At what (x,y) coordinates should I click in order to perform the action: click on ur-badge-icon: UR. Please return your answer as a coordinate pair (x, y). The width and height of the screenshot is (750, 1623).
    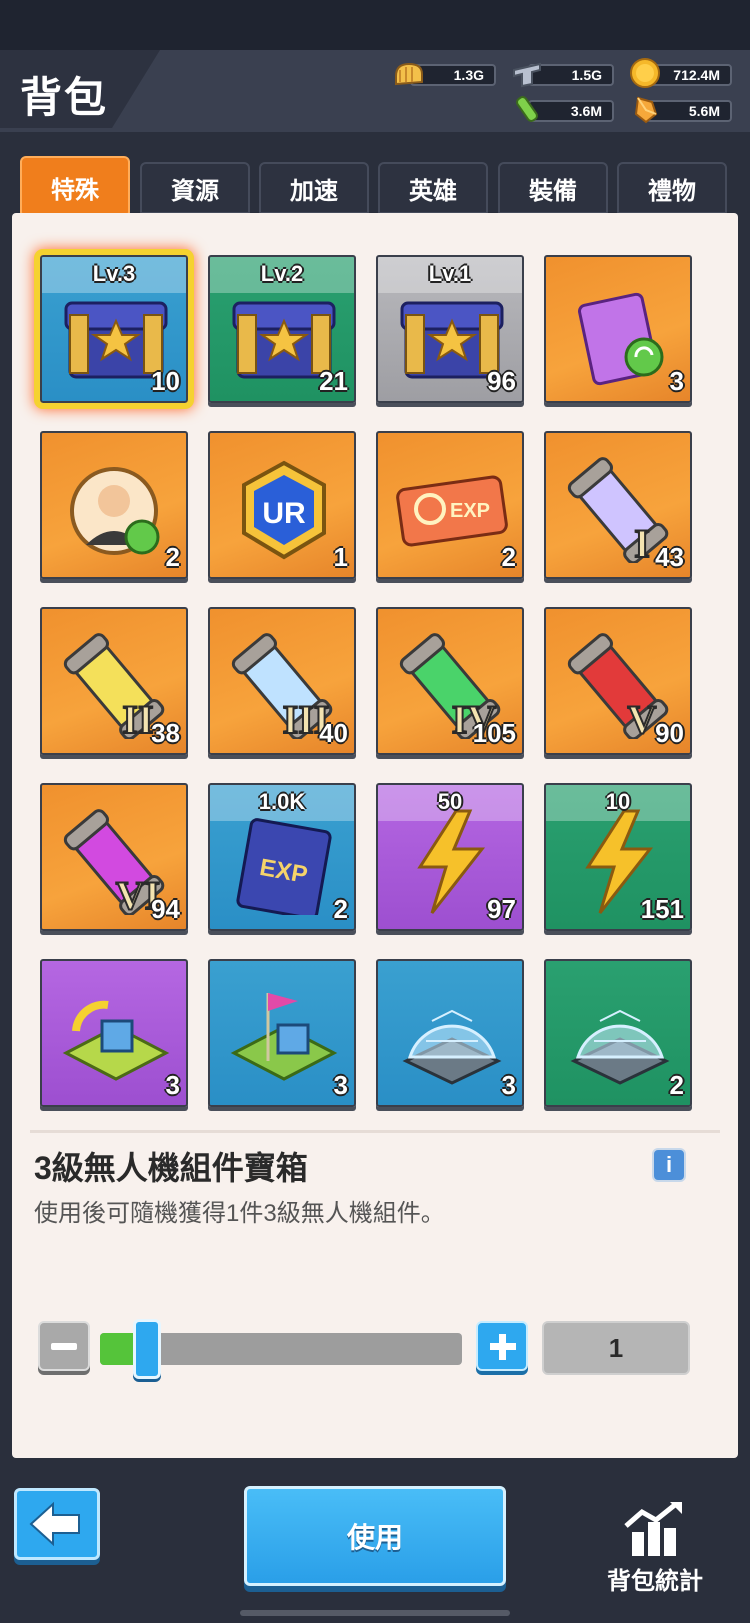
    Looking at the image, I should click on (284, 510).